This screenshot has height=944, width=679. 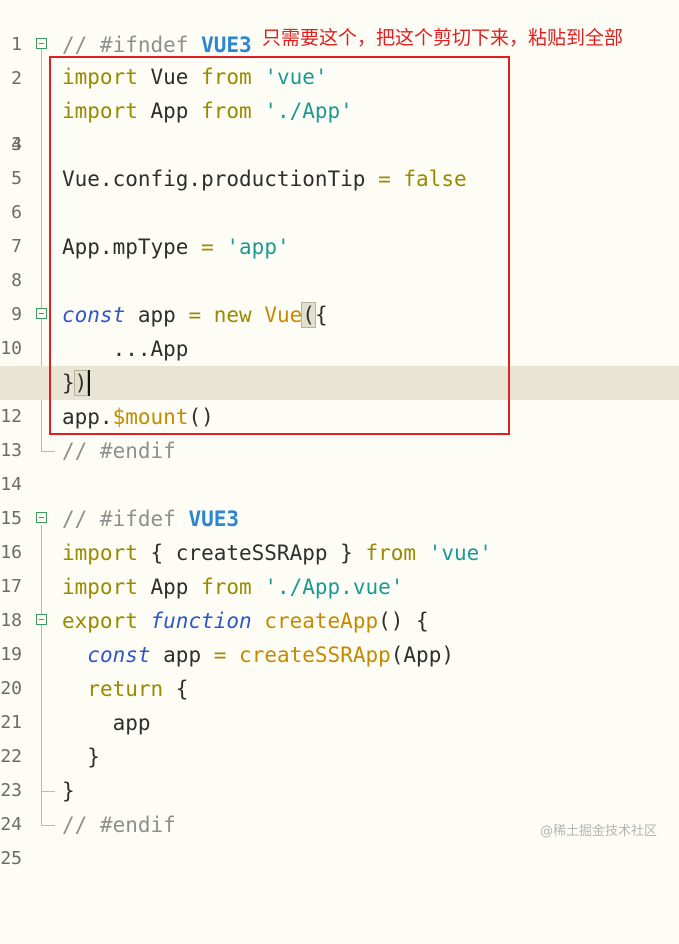 I want to click on comment: // #ifndef, so click(x=132, y=45).